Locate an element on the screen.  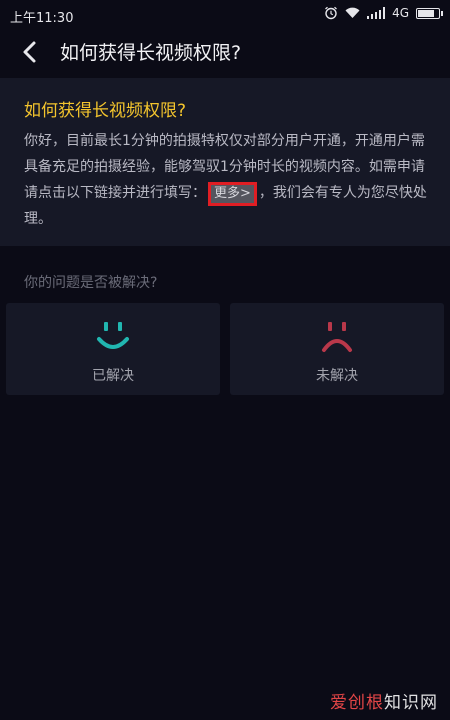
page-title: 如何获得长视频权限? is located at coordinates (151, 53).